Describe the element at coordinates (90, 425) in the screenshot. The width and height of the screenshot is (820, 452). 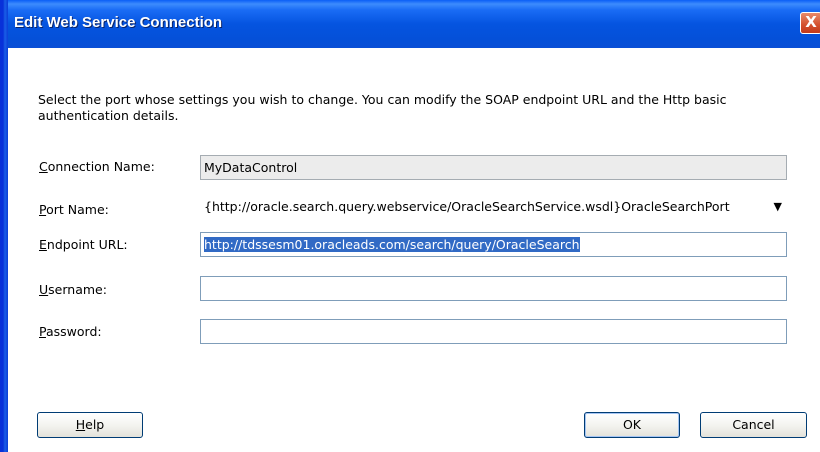
I see `help-button: Help` at that location.